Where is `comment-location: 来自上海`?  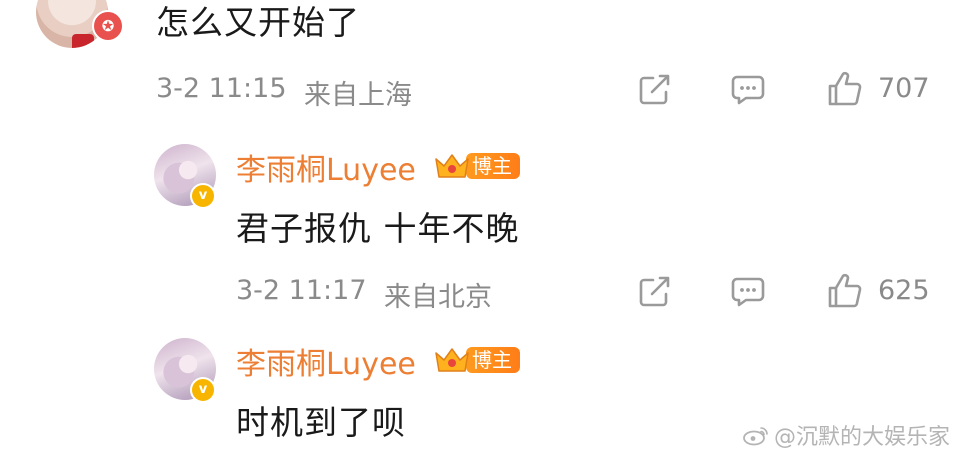
comment-location: 来自上海 is located at coordinates (358, 95).